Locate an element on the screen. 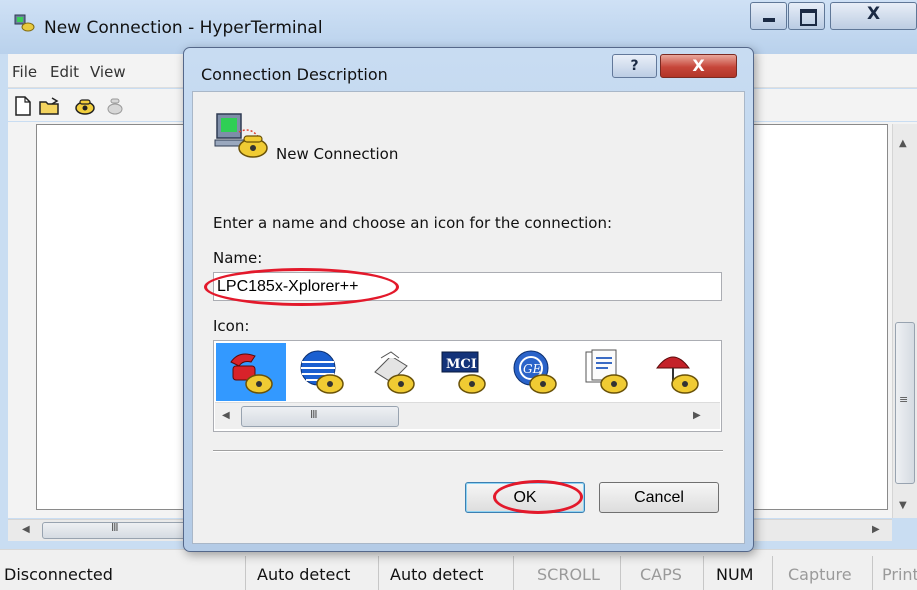 The image size is (917, 590). status-capture: Capture is located at coordinates (820, 574).